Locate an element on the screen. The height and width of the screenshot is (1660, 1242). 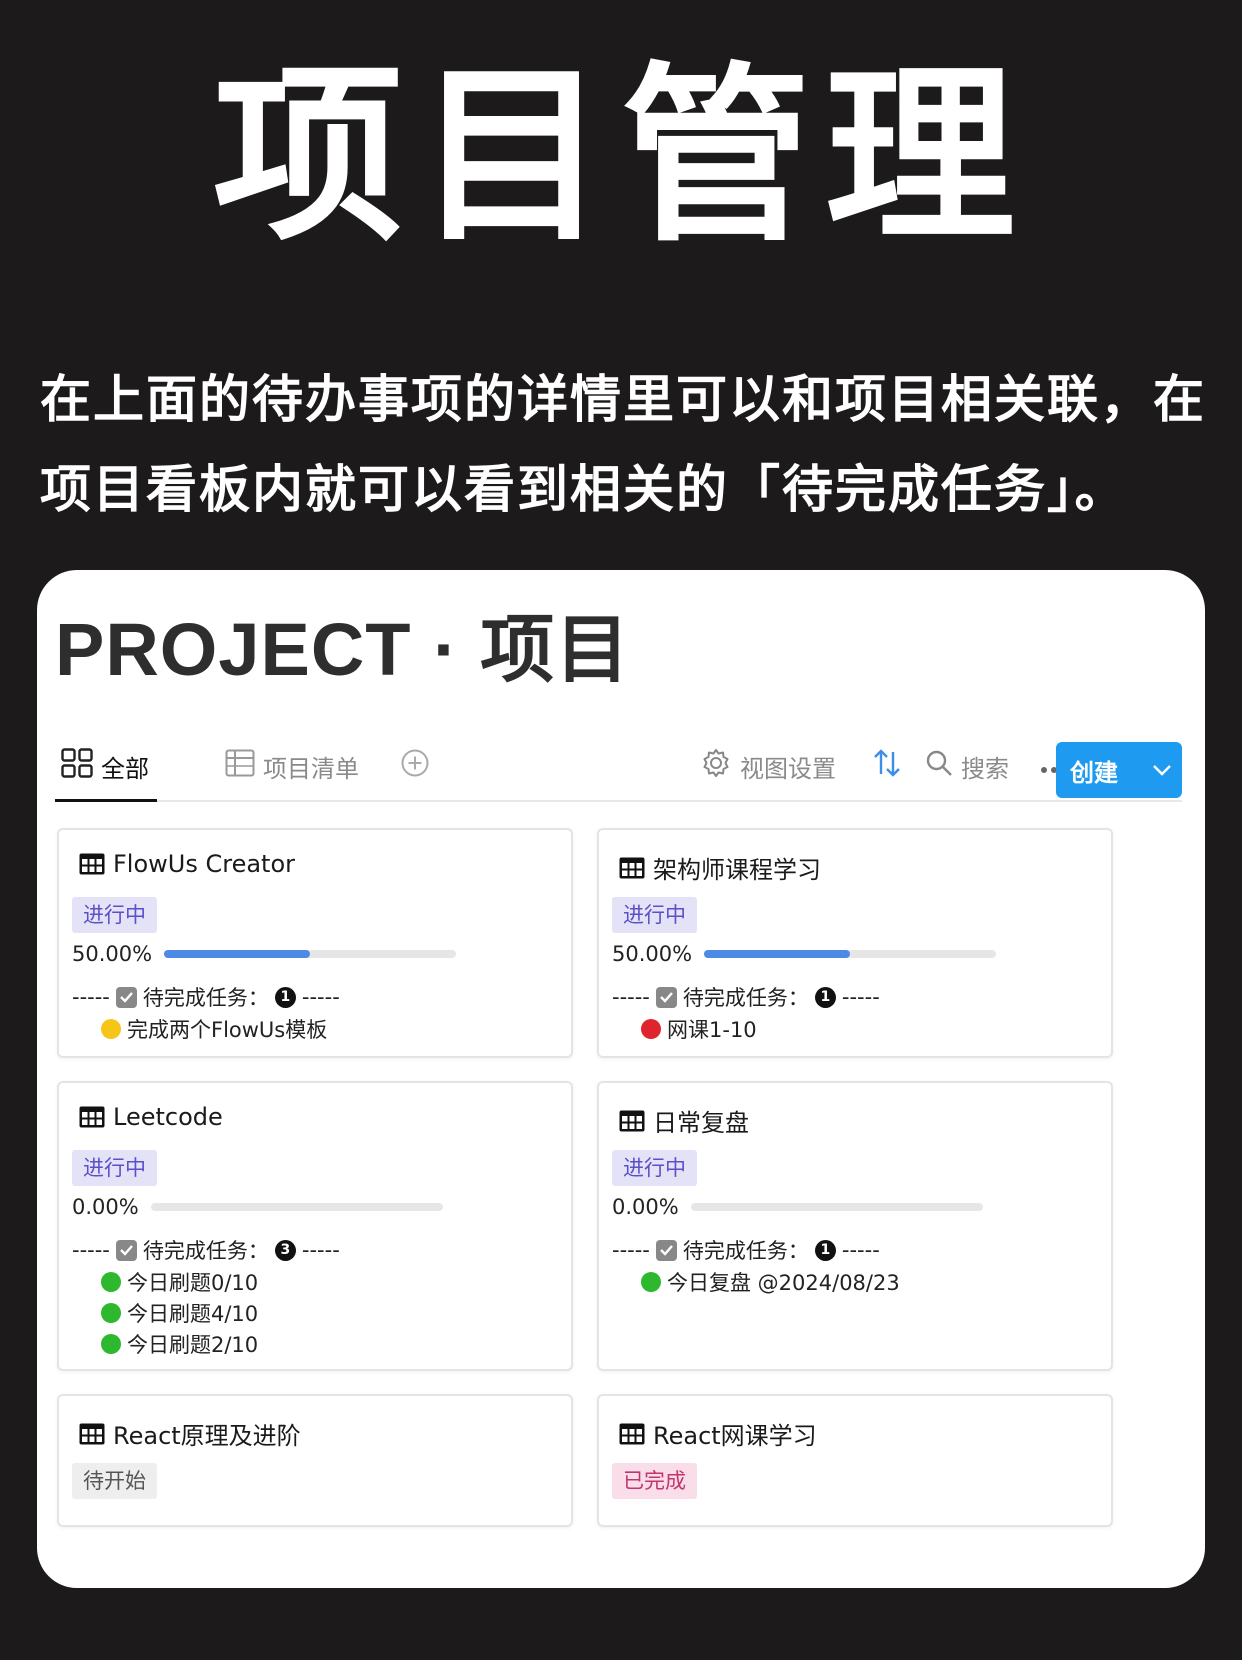
tab-project-list: 项目清单 is located at coordinates (292, 766).